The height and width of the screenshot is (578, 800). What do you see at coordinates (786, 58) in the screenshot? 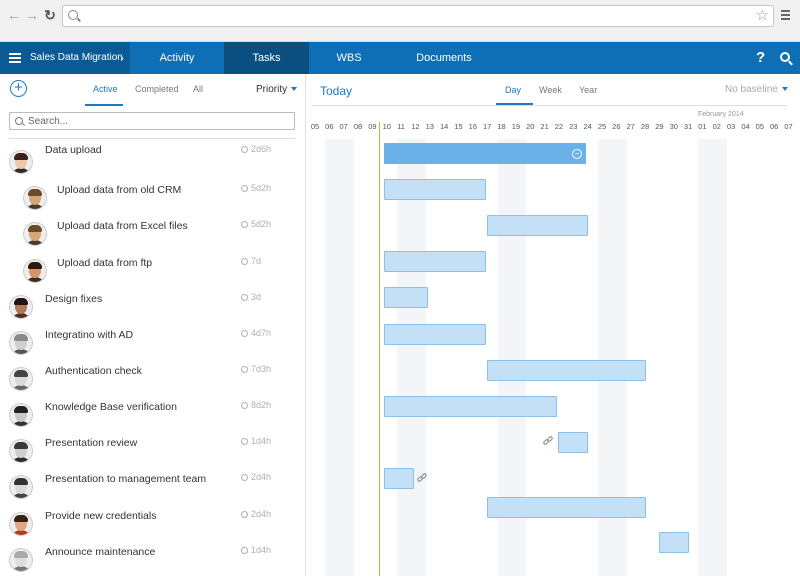
I see `search-icon` at bounding box center [786, 58].